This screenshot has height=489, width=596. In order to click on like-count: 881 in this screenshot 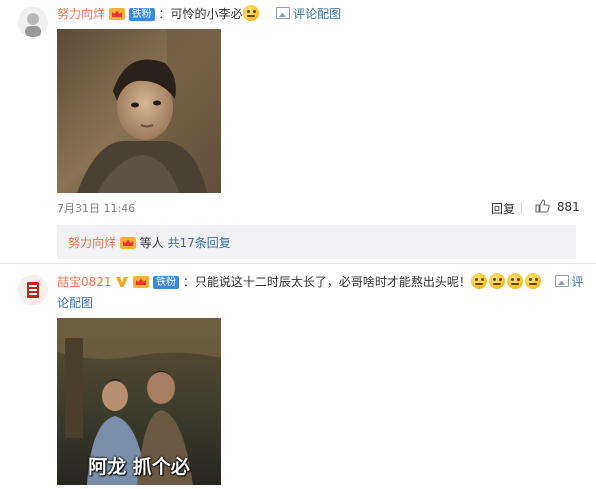, I will do `click(568, 207)`.